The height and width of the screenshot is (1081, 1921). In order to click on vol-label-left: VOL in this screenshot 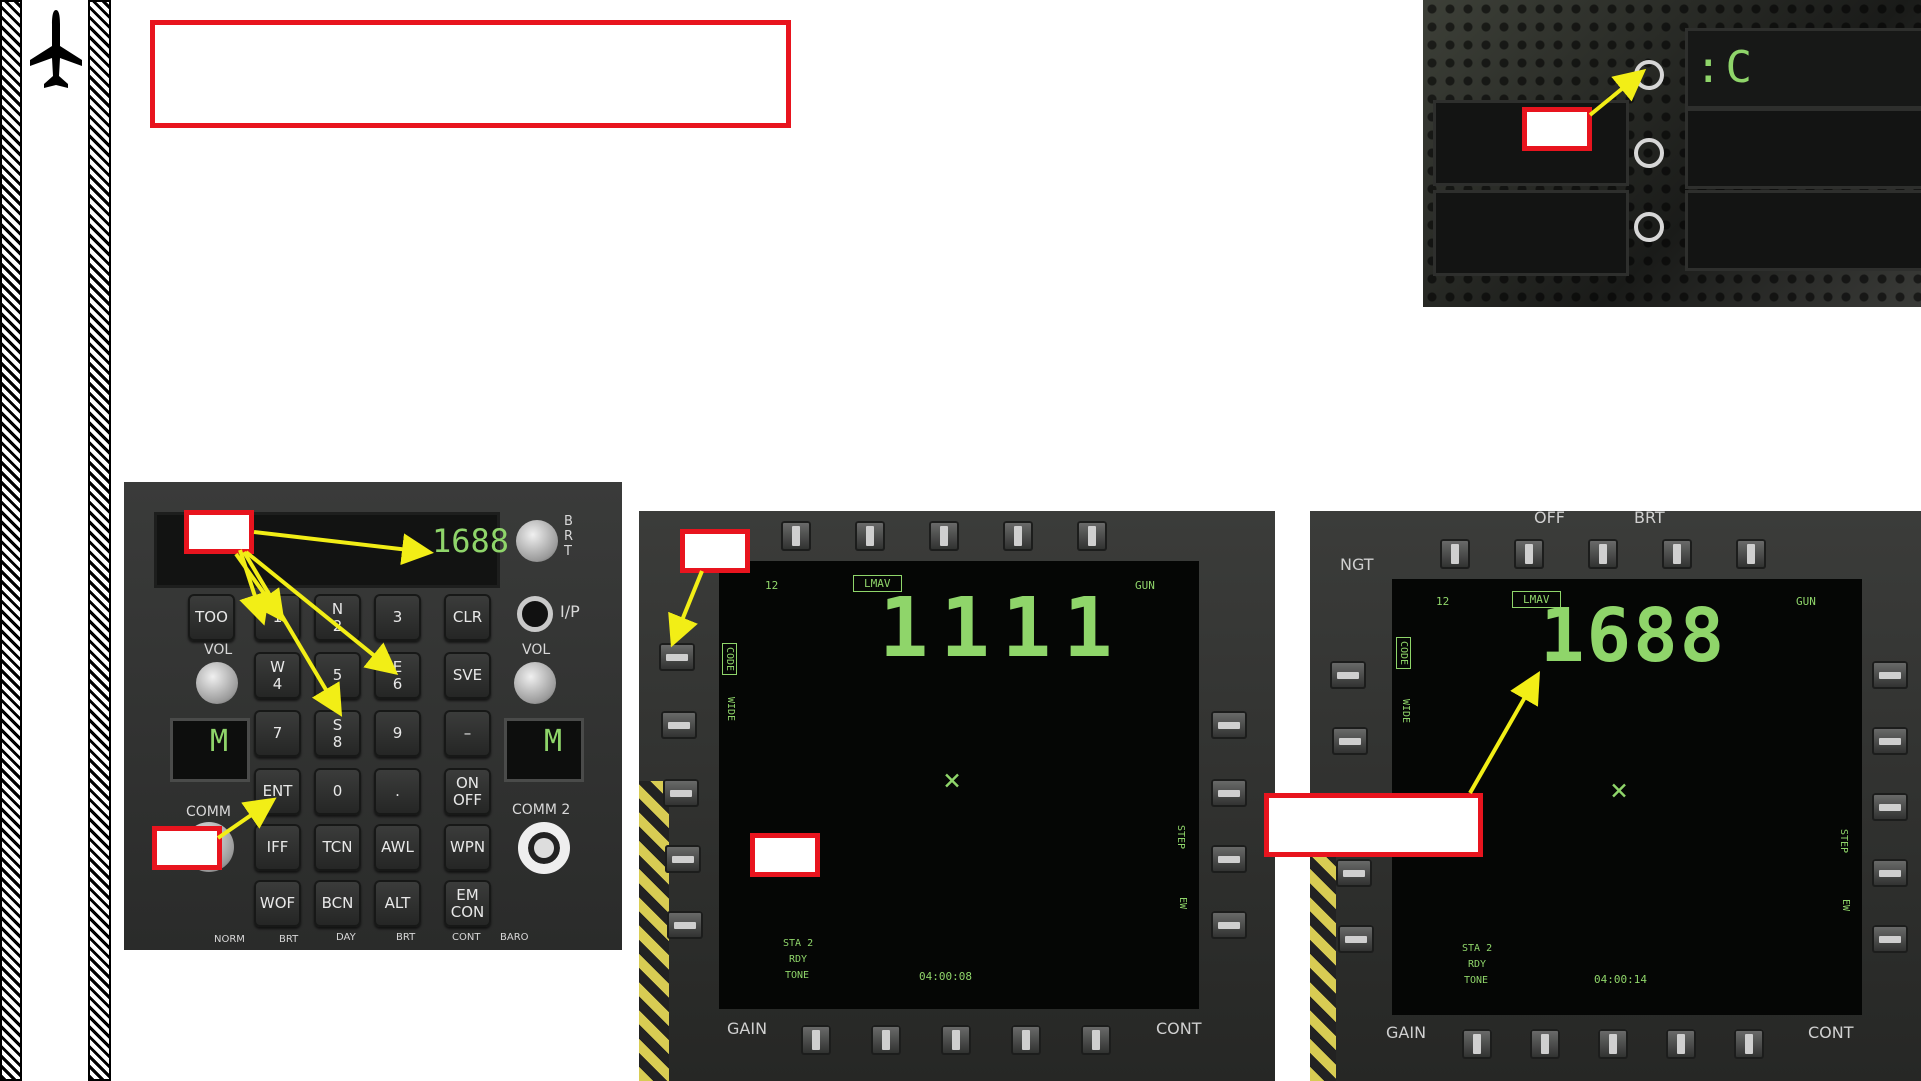, I will do `click(218, 650)`.